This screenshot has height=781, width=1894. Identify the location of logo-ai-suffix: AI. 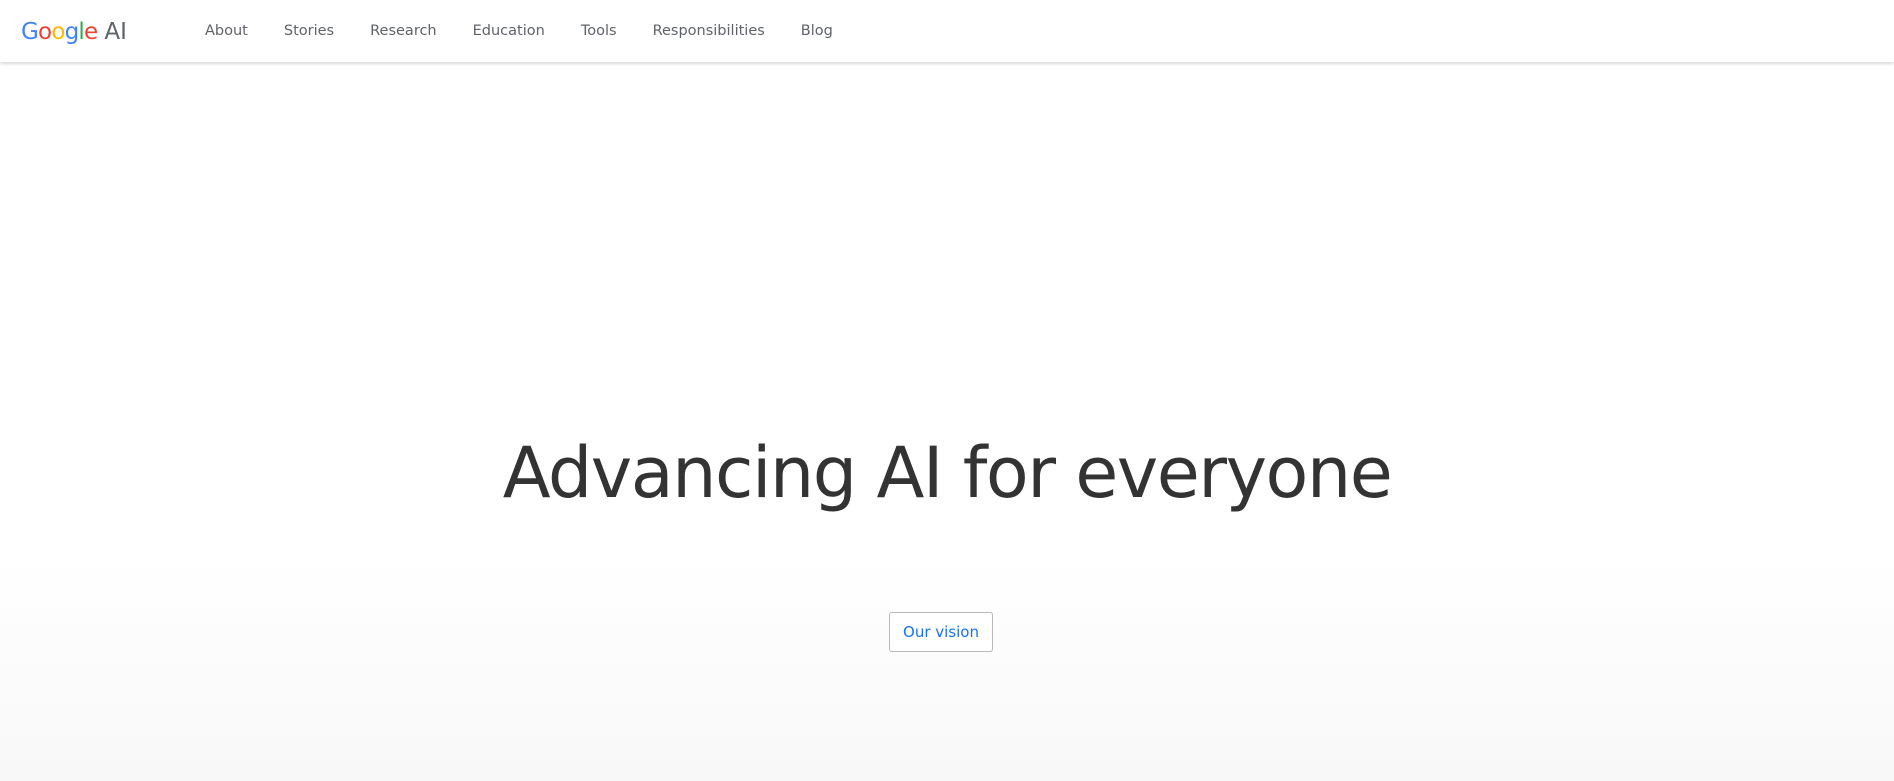
(115, 32).